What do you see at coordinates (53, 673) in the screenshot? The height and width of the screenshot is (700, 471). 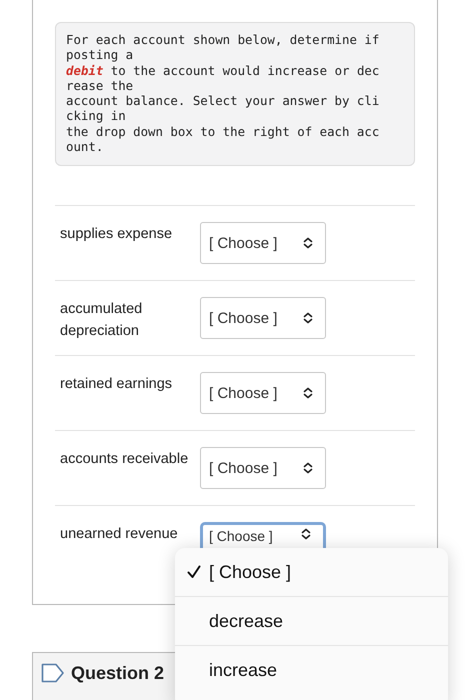 I see `tag-icon` at bounding box center [53, 673].